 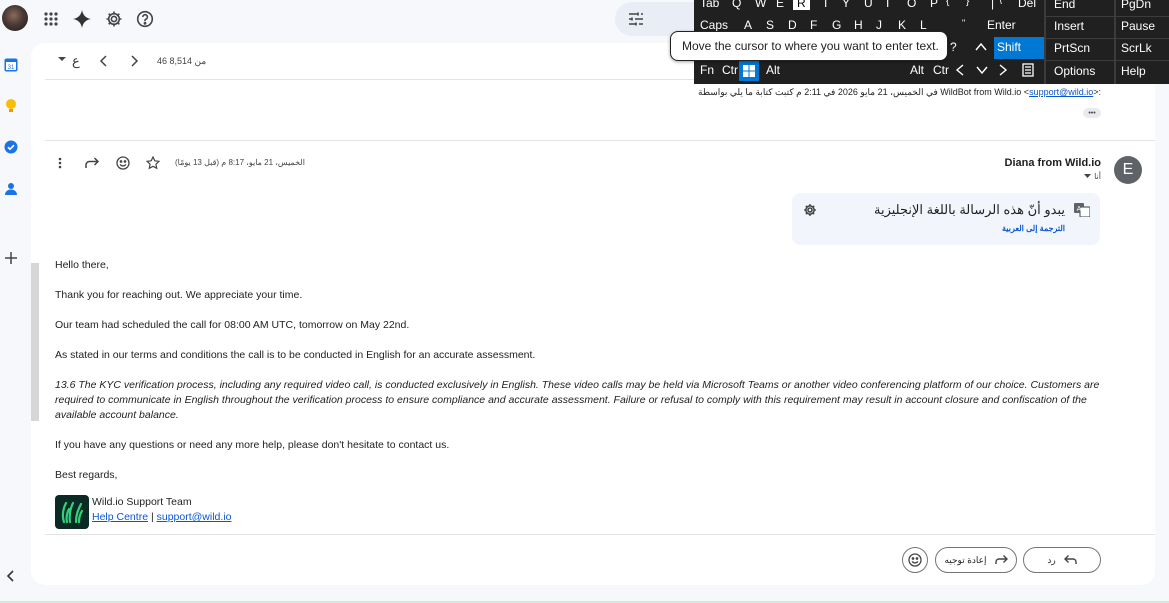 What do you see at coordinates (11, 189) in the screenshot?
I see `contacts-icon` at bounding box center [11, 189].